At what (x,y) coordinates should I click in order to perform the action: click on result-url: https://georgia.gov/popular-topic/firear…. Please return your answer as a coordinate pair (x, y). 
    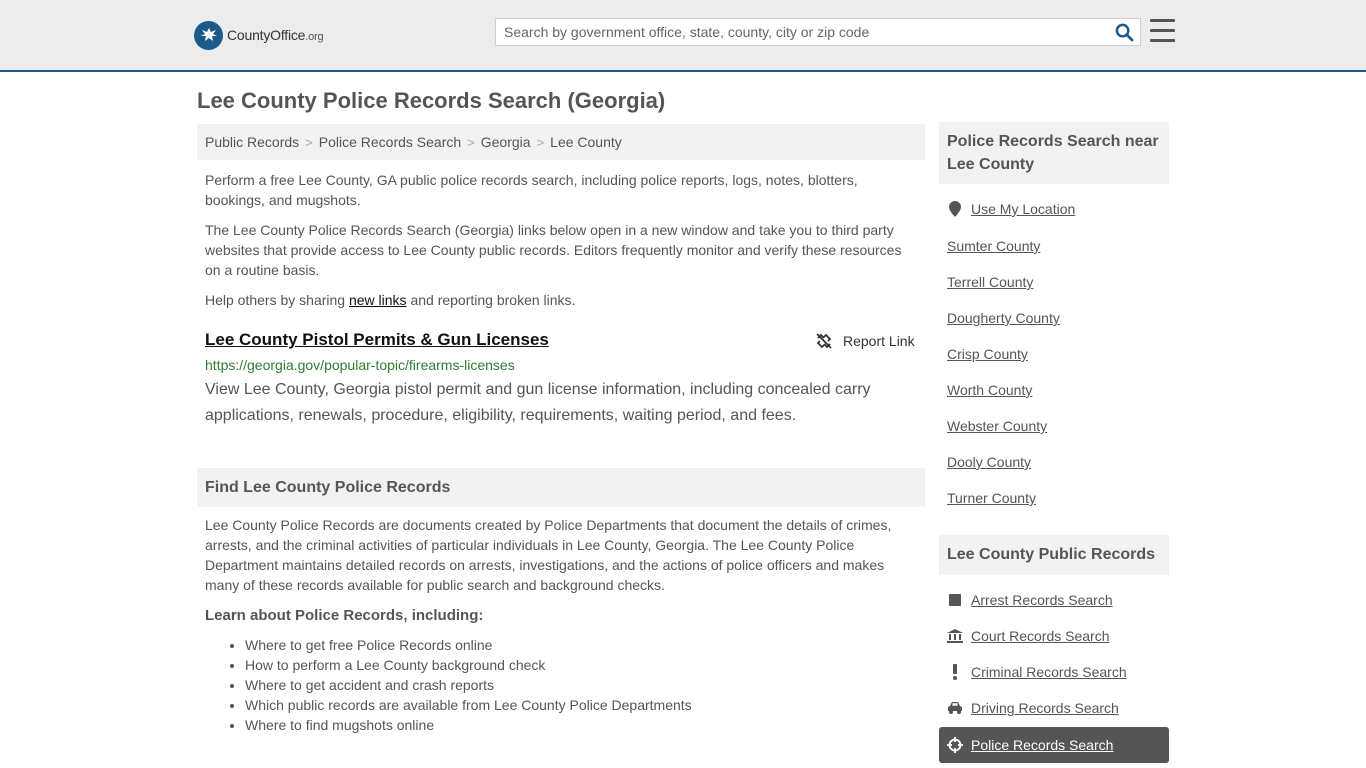
    Looking at the image, I should click on (360, 365).